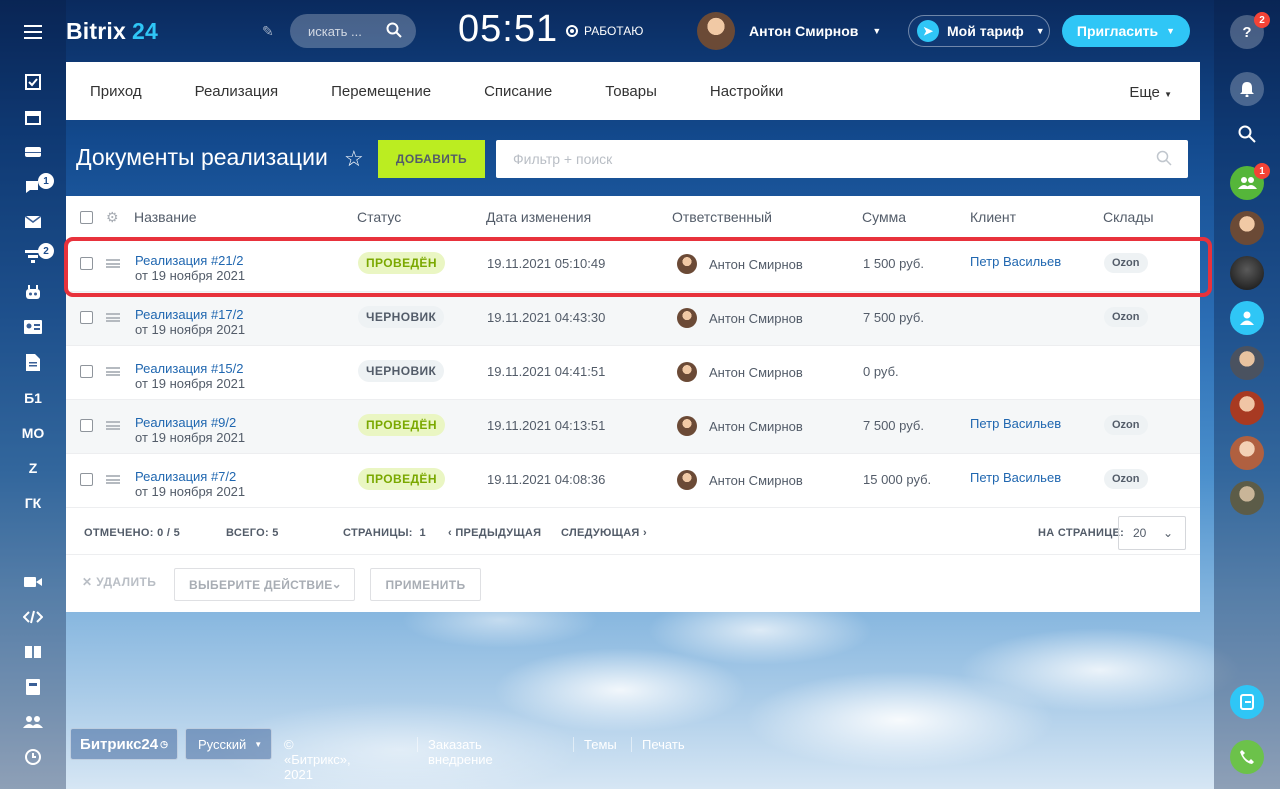 This screenshot has height=789, width=1280. I want to click on drive-icon, so click(33, 152).